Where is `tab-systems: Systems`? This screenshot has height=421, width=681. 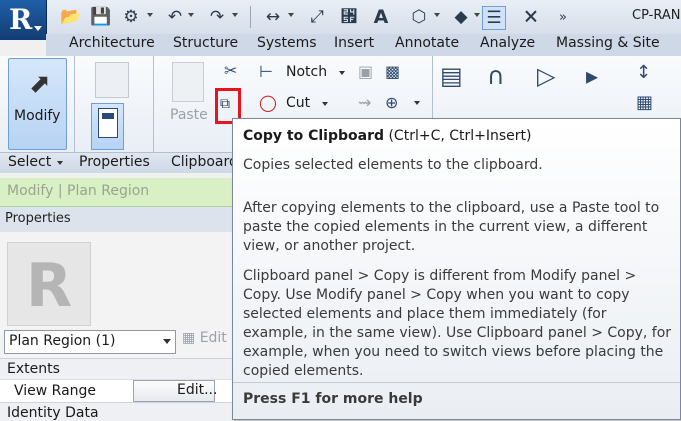
tab-systems: Systems is located at coordinates (287, 43).